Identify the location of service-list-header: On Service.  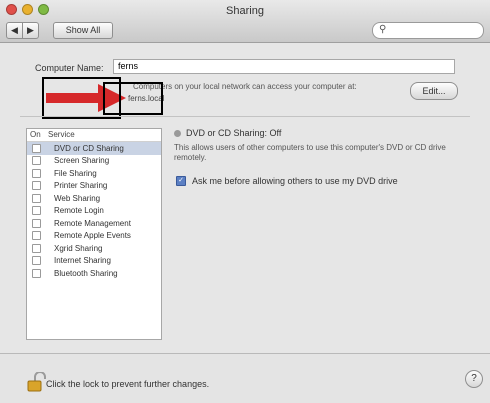
(94, 135).